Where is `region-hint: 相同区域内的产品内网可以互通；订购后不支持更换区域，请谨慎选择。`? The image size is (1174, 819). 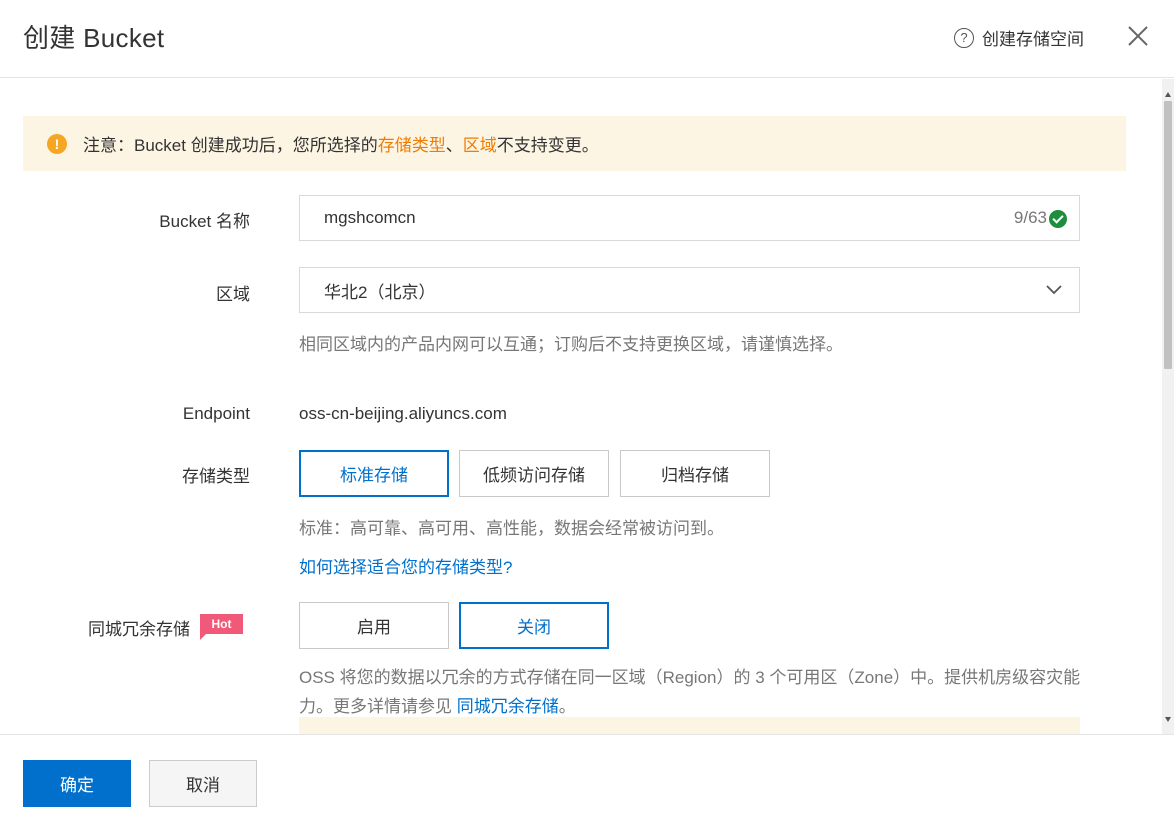
region-hint: 相同区域内的产品内网可以互通；订购后不支持更换区域，请谨慎选择。 is located at coordinates (571, 344).